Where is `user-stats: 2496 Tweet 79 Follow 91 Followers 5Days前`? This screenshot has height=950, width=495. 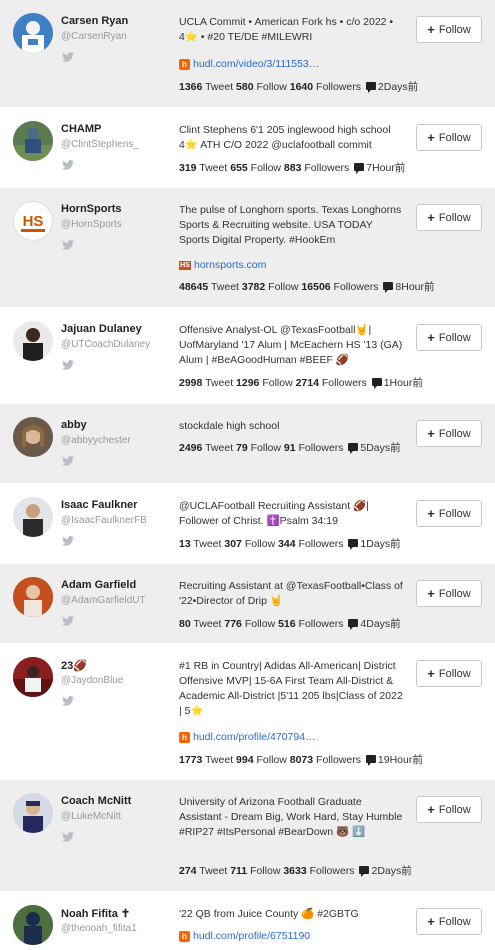
user-stats: 2496 Tweet 79 Follow 91 Followers 5Days前 is located at coordinates (290, 448).